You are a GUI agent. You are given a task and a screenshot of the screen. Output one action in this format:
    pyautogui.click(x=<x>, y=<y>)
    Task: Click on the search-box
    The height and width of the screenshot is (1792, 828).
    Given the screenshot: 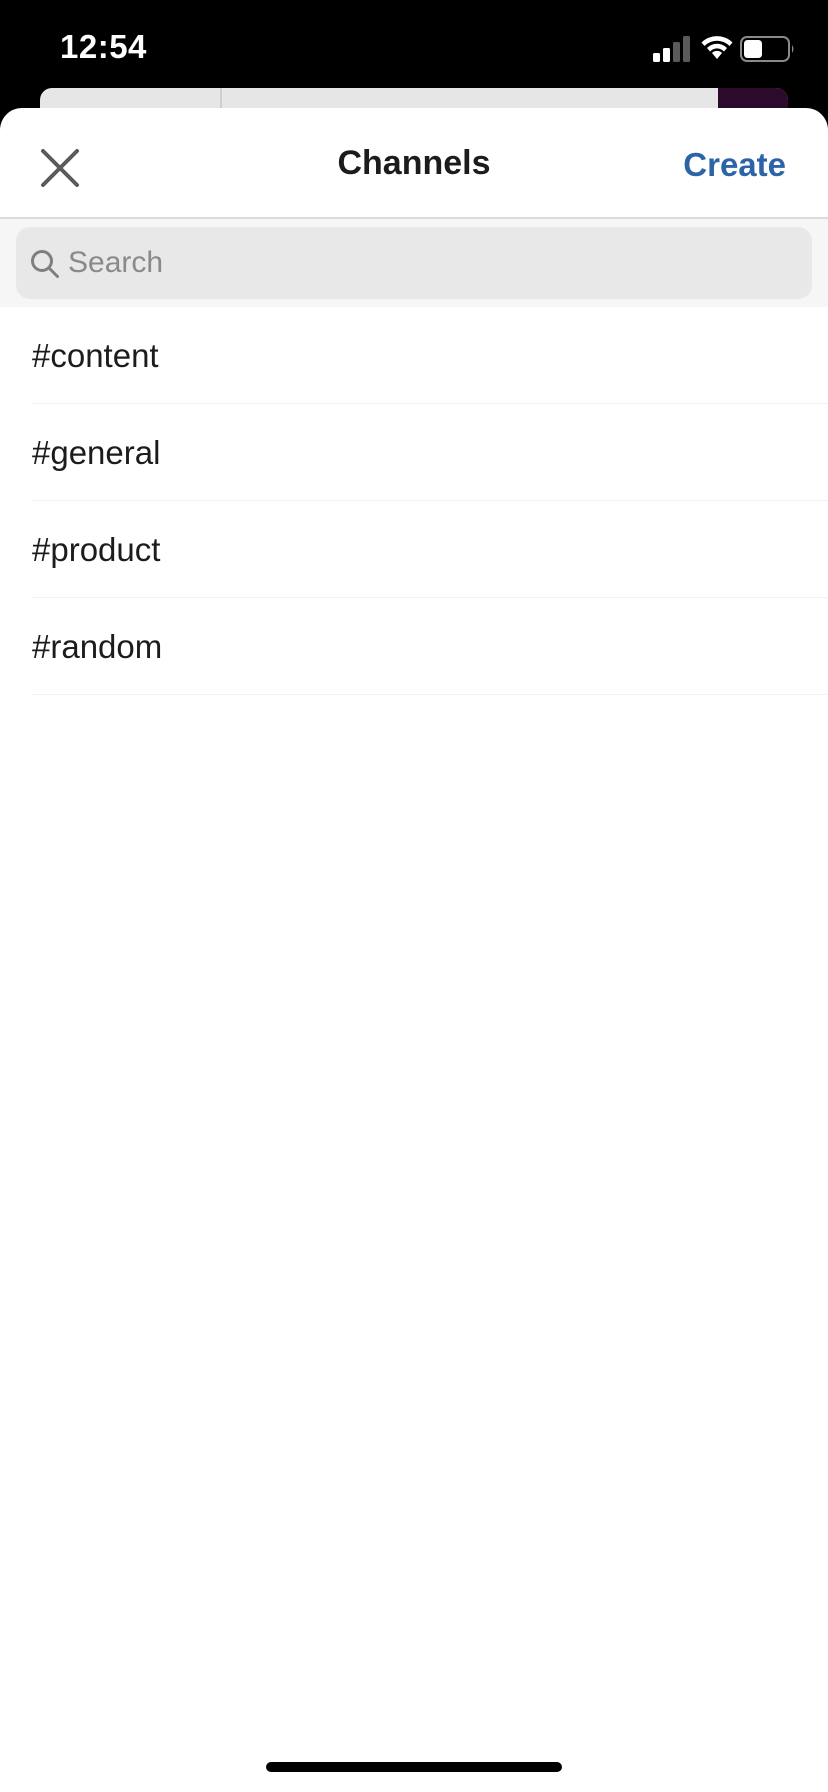 What is the action you would take?
    pyautogui.click(x=414, y=263)
    